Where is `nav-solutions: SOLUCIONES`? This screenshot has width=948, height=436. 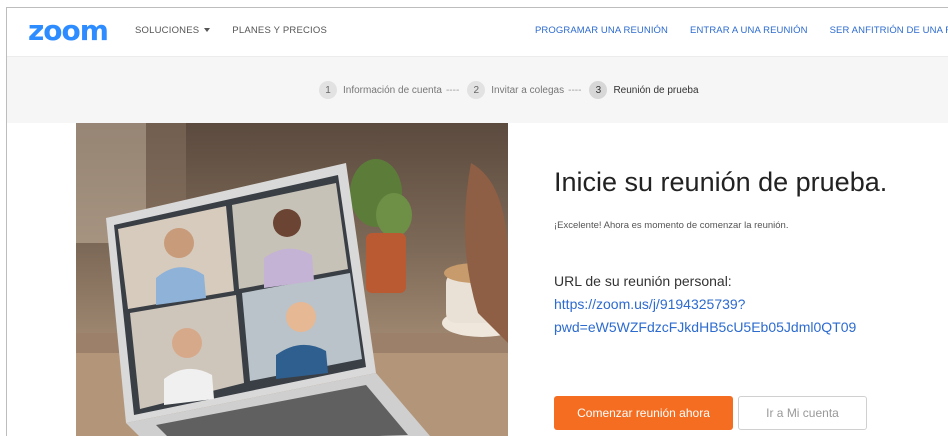 nav-solutions: SOLUCIONES is located at coordinates (173, 30).